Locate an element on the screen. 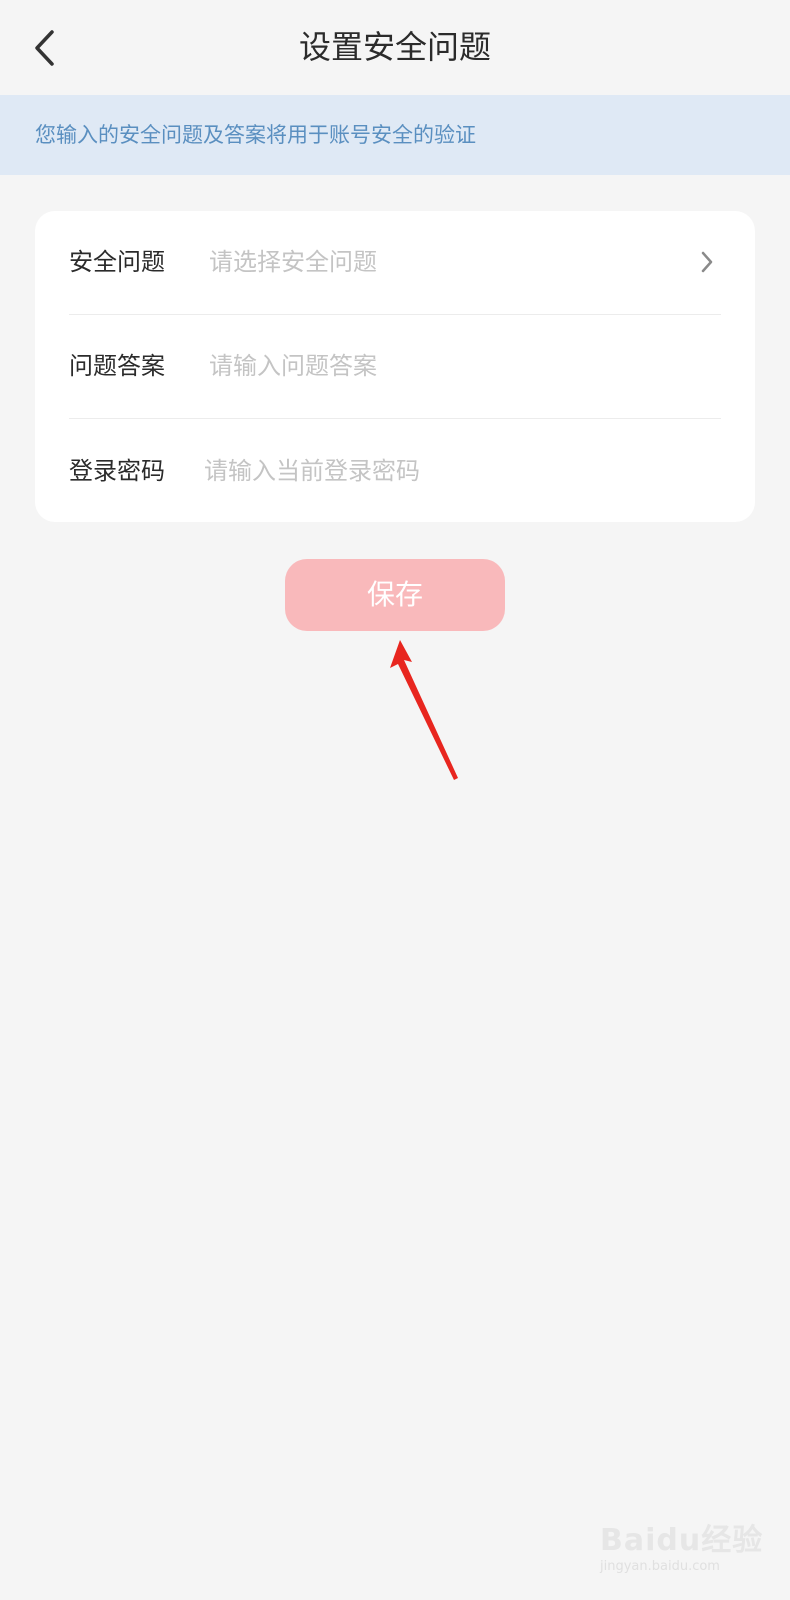 The height and width of the screenshot is (1600, 790). watermark-url: jingyan.baidu.com is located at coordinates (660, 1566).